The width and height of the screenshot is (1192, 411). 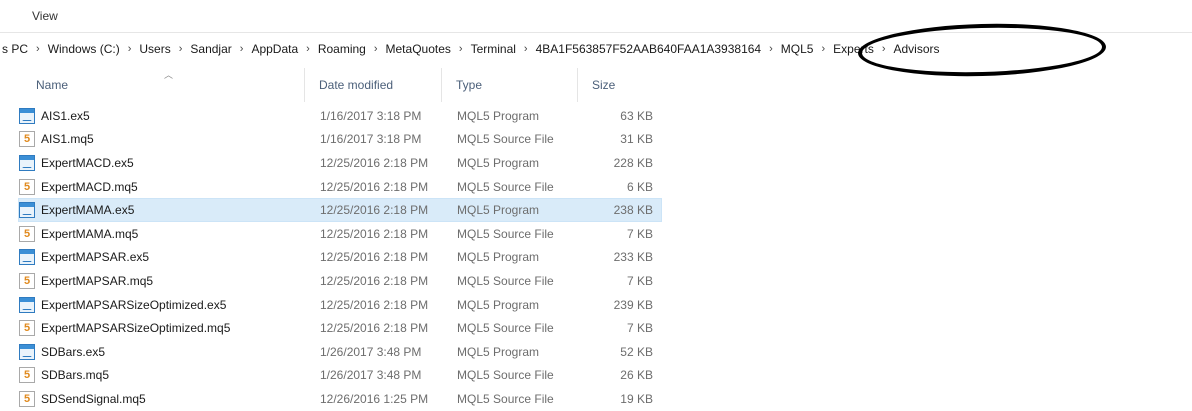 I want to click on breadcrumb-item: Advisors, so click(x=917, y=49).